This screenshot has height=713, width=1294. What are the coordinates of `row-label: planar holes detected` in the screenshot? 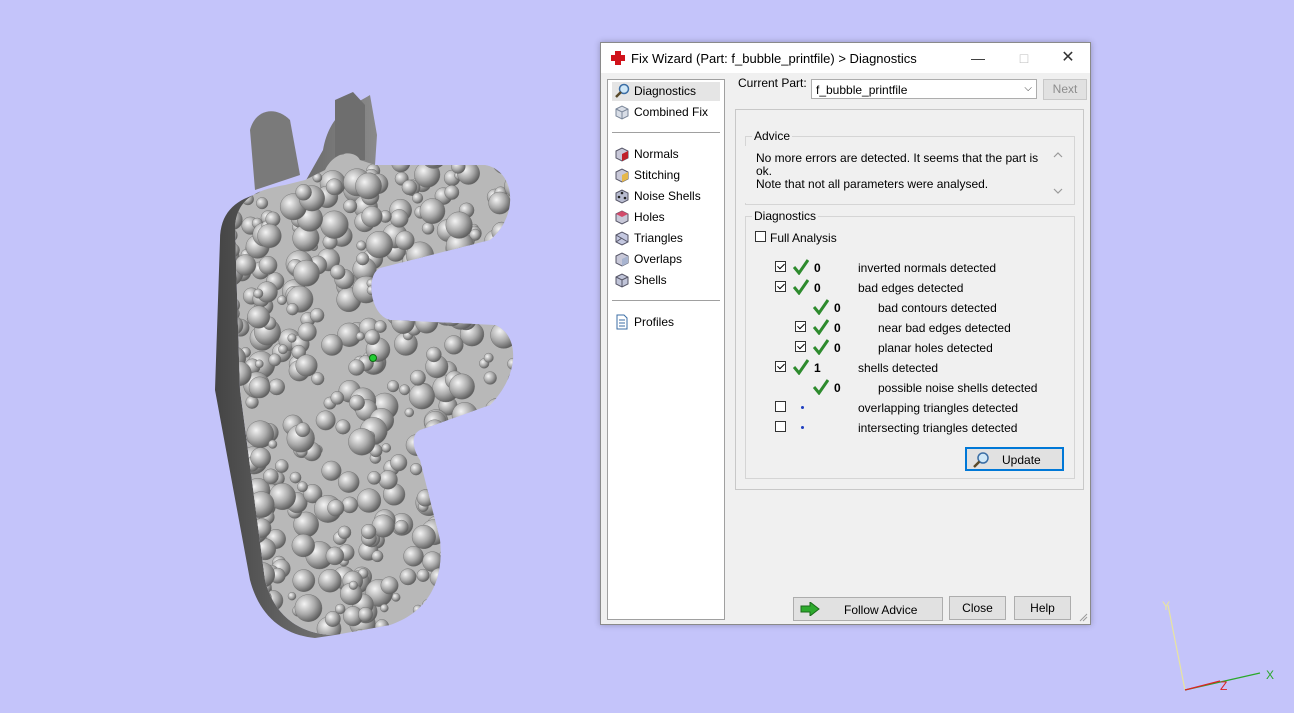 It's located at (935, 348).